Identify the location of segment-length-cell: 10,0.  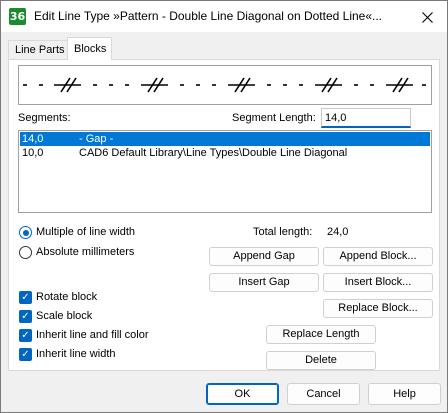
(33, 153).